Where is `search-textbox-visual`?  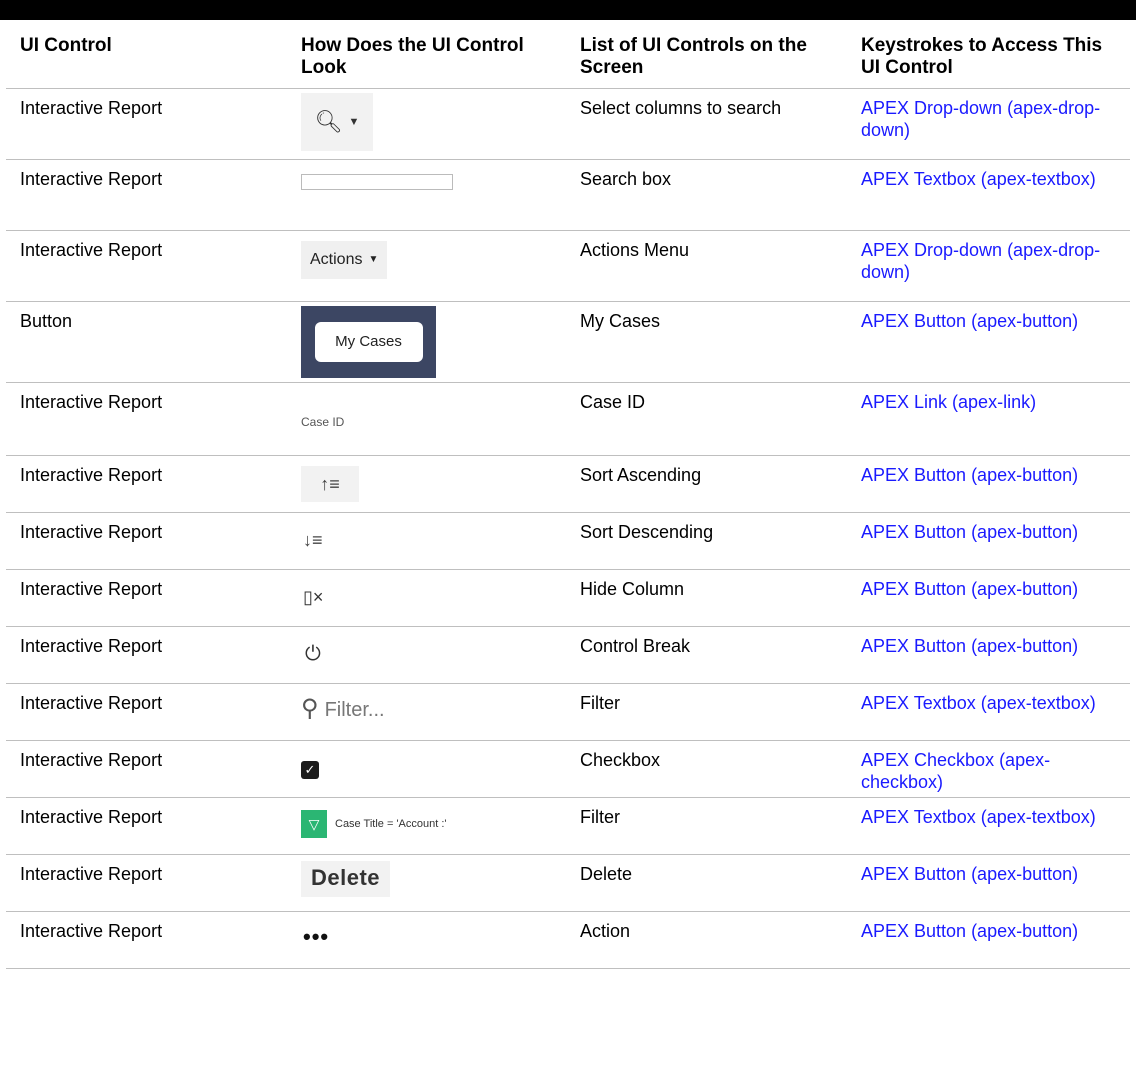
search-textbox-visual is located at coordinates (377, 182).